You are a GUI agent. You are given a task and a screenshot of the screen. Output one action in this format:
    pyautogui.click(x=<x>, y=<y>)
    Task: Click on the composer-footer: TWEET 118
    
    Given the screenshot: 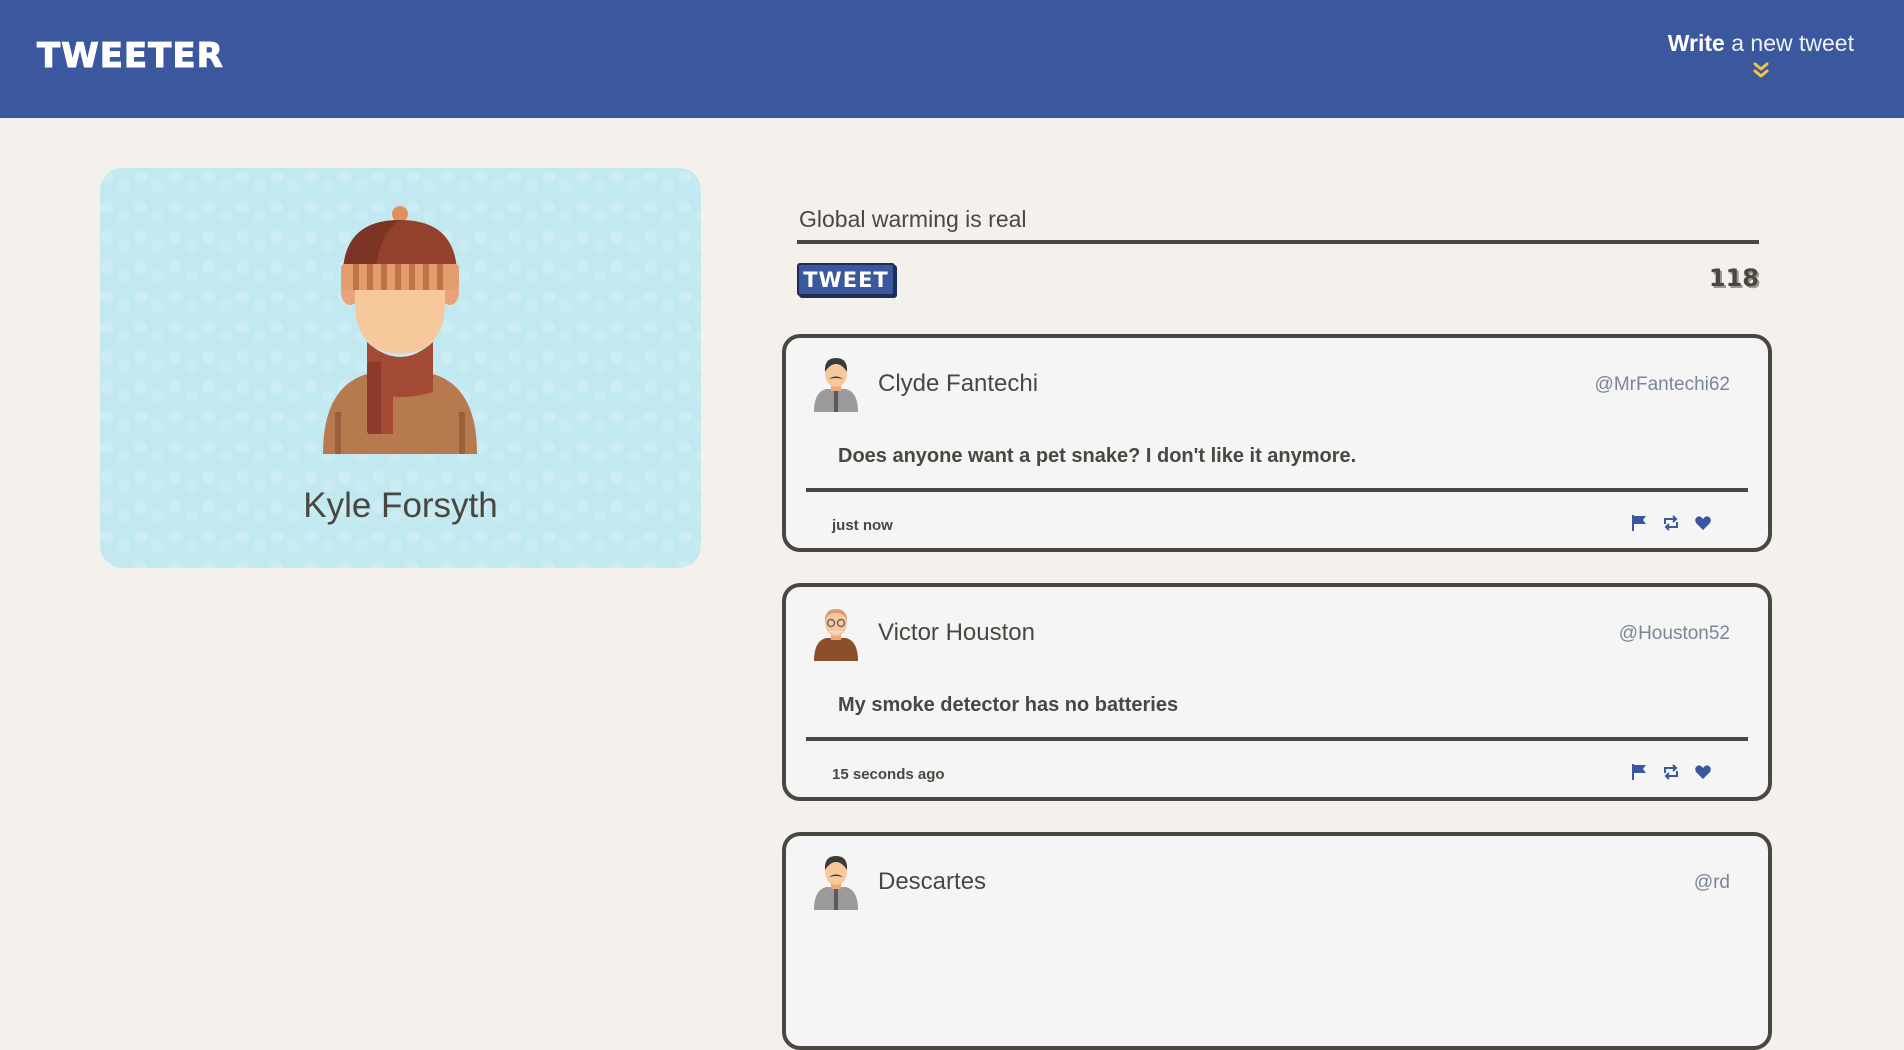 What is the action you would take?
    pyautogui.click(x=1278, y=274)
    